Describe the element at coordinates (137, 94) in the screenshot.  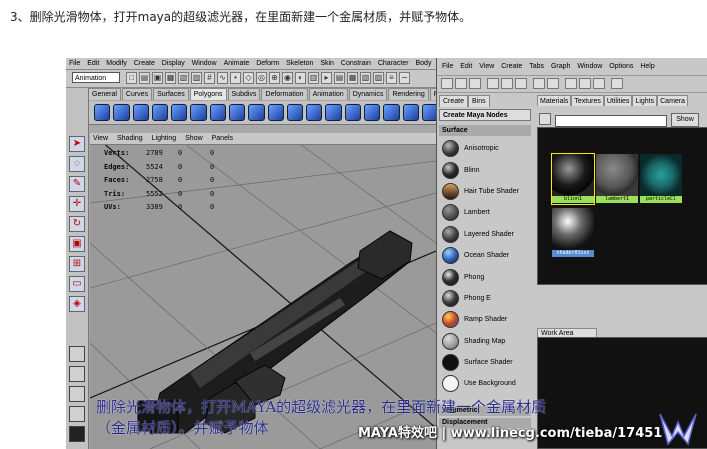
I see `shelf-tab-curves: Curves` at that location.